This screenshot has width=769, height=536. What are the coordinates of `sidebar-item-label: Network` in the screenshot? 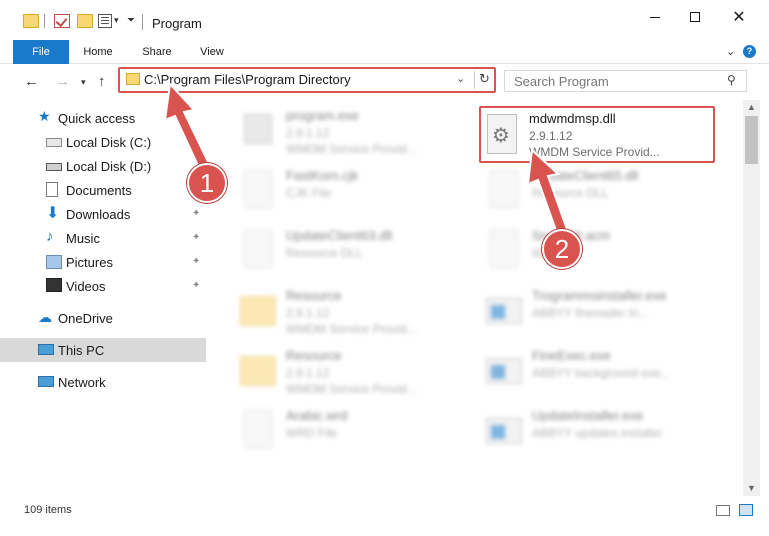 It's located at (82, 382).